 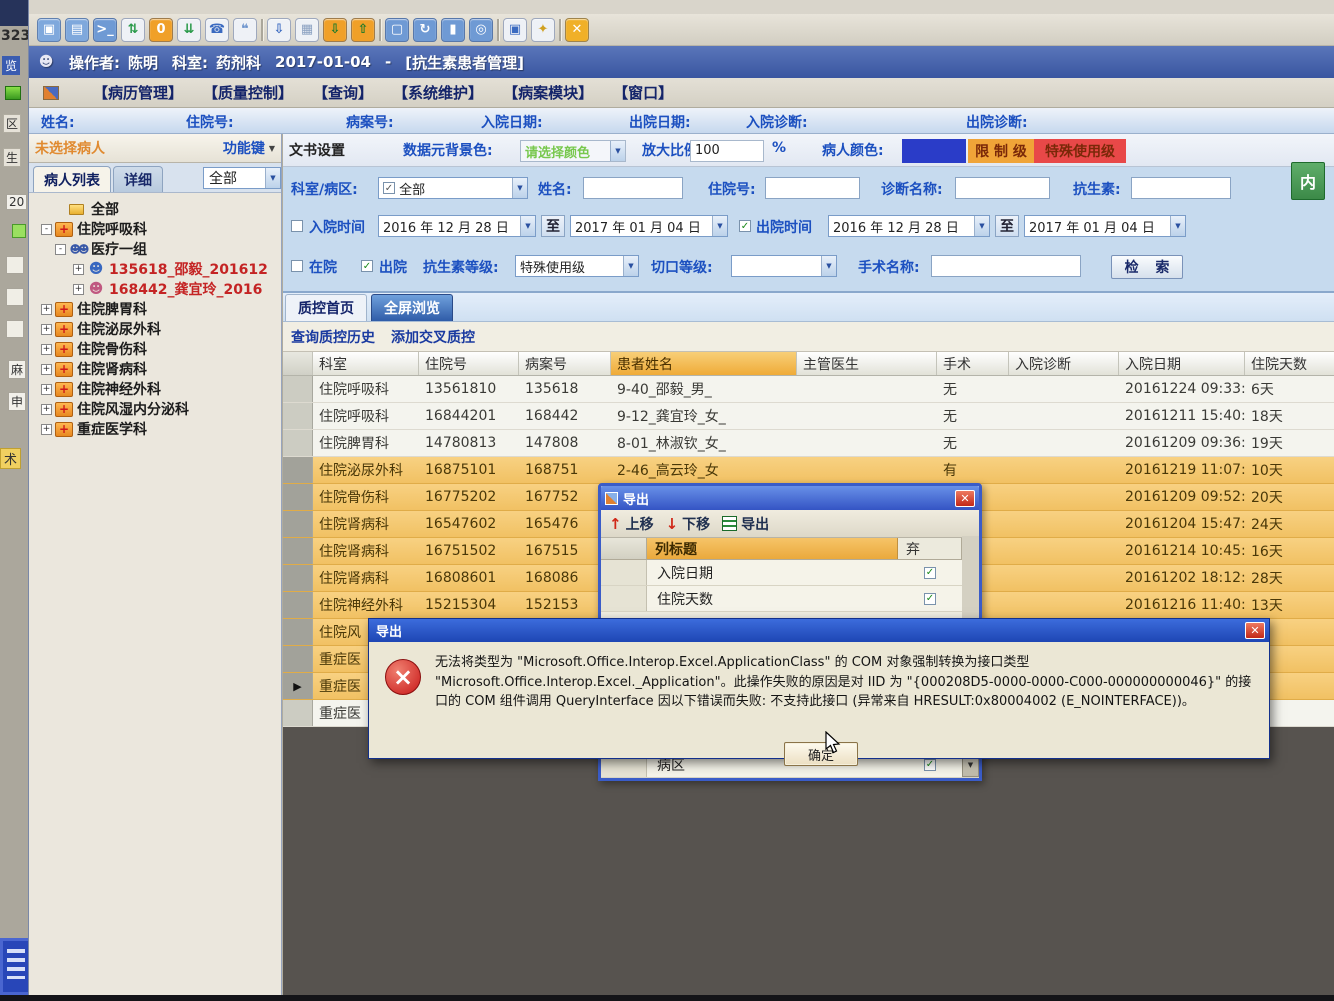 What do you see at coordinates (105, 29) in the screenshot?
I see `terminal-icon: >_` at bounding box center [105, 29].